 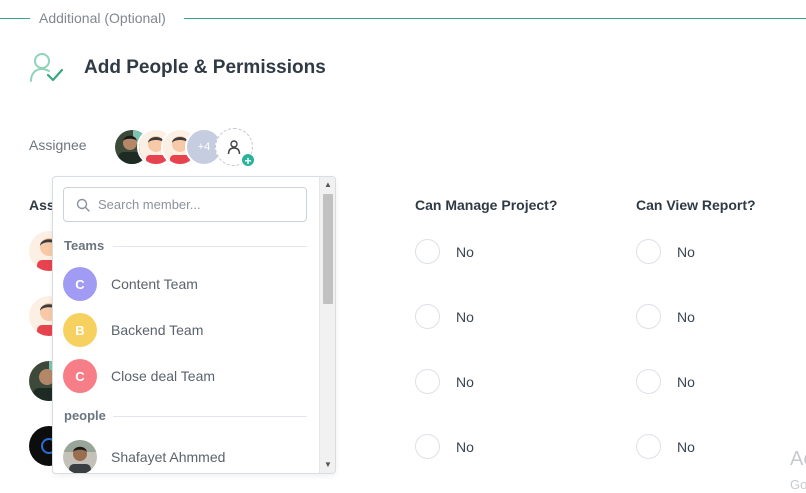 I want to click on team-item-content: C Content Team, so click(x=185, y=284).